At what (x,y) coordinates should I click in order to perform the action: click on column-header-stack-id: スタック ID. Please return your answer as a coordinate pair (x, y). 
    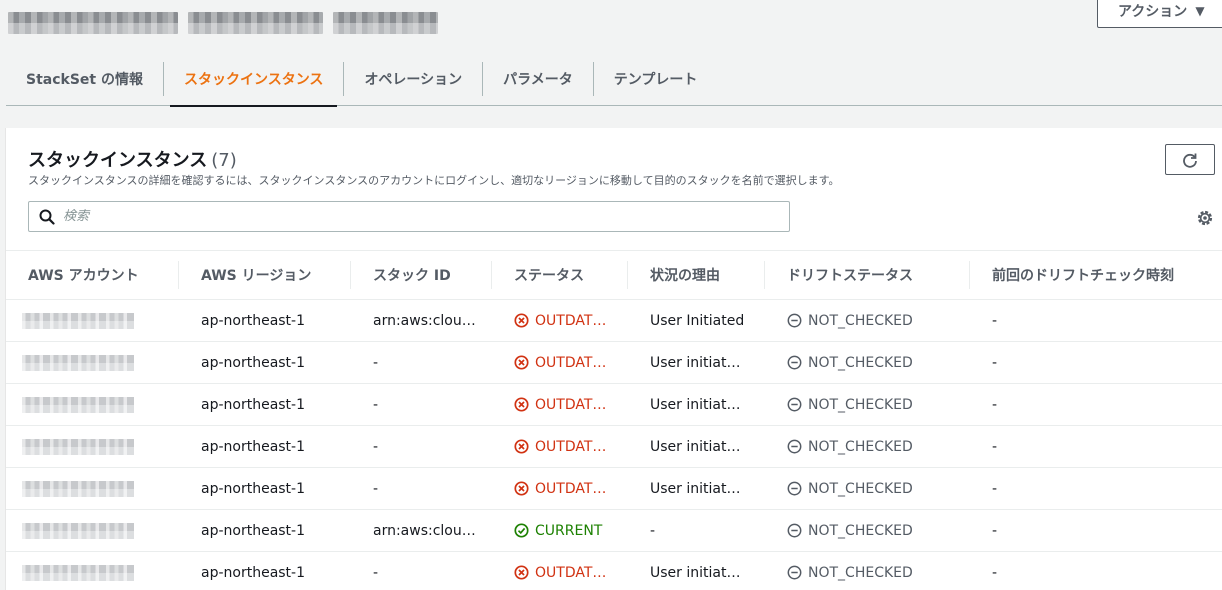
    Looking at the image, I should click on (421, 275).